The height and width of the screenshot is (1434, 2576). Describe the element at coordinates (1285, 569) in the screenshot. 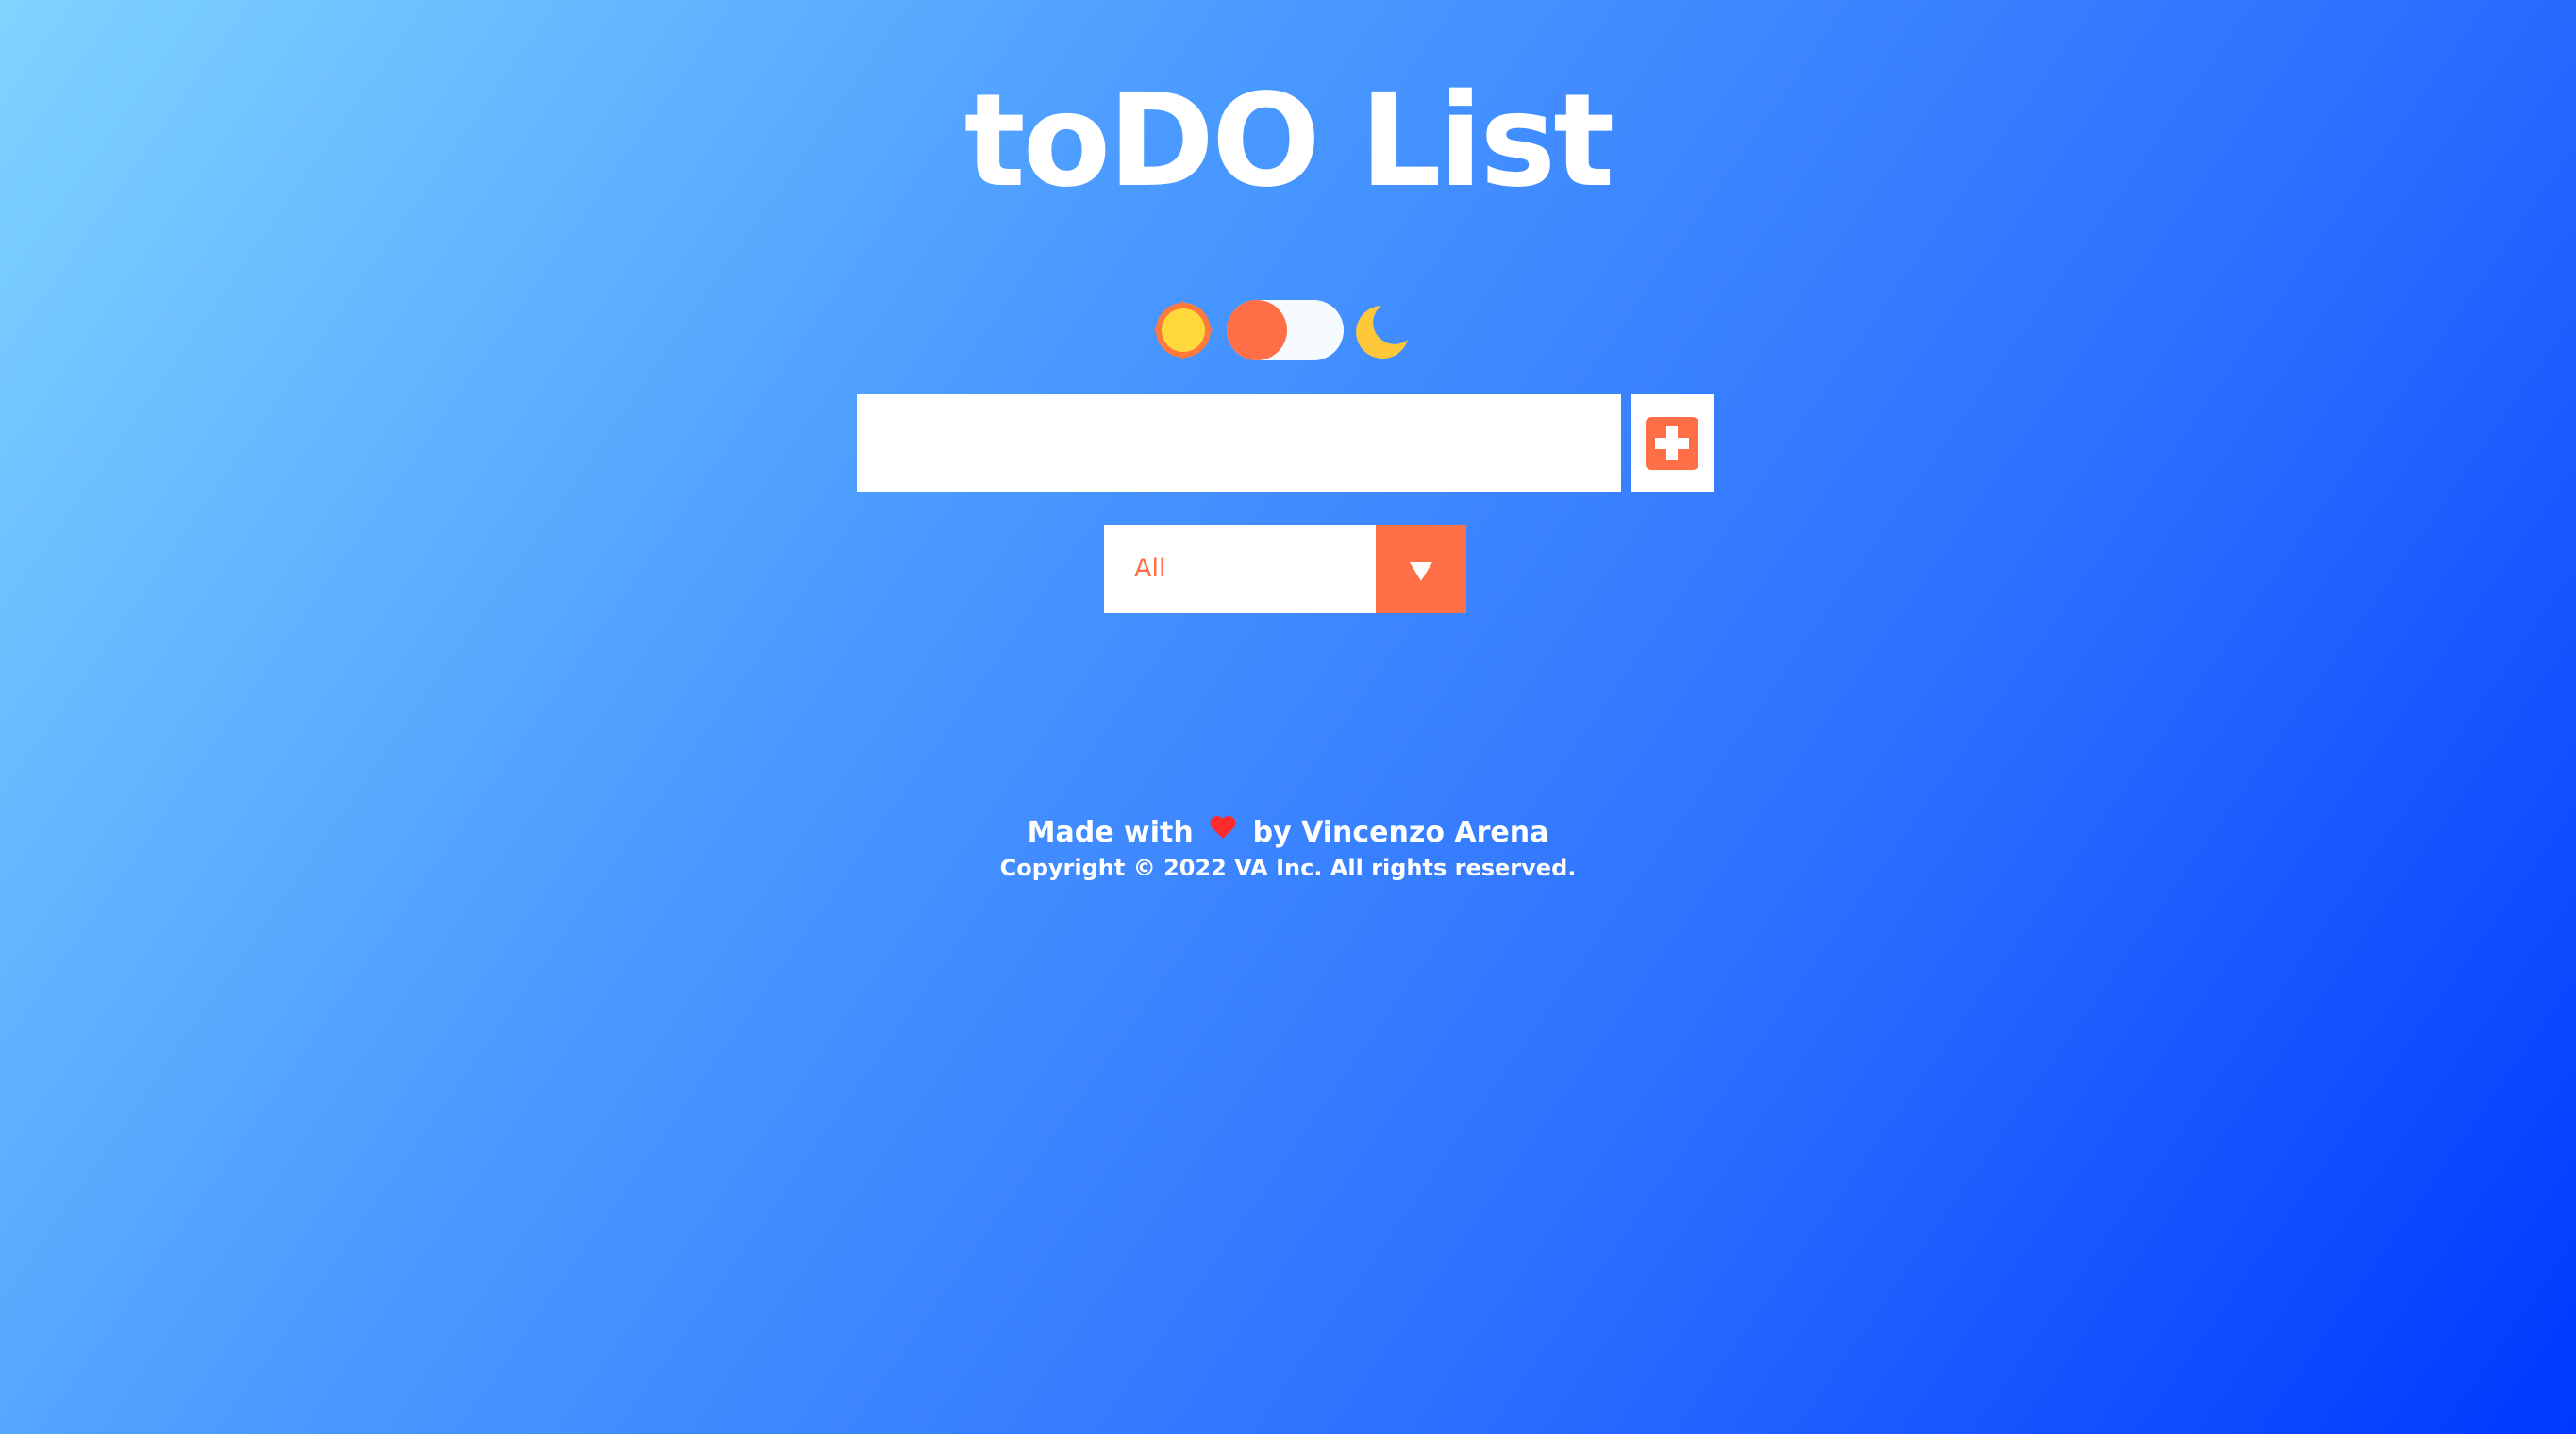

I see `filter-select: All` at that location.